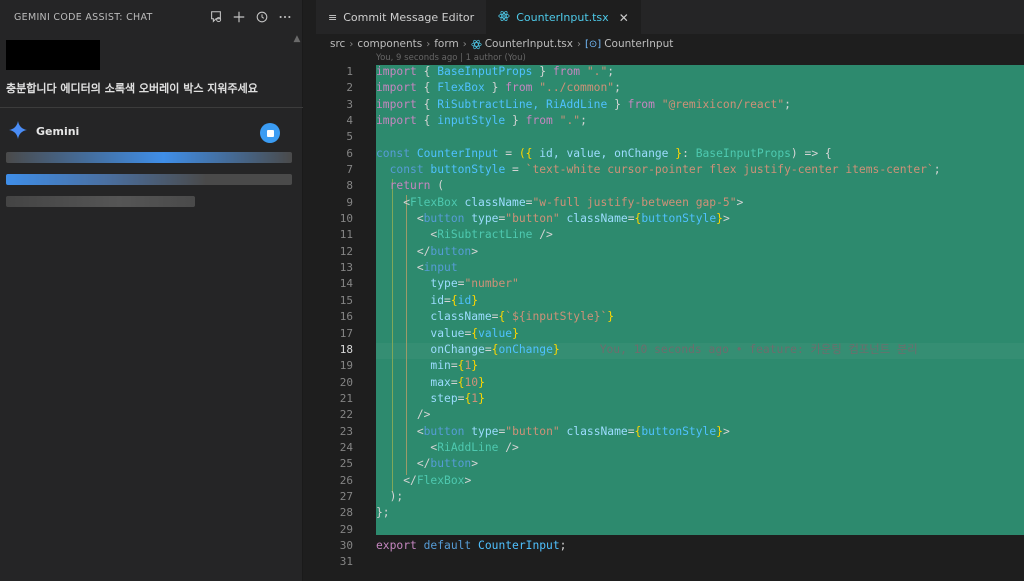 This screenshot has width=1024, height=581. I want to click on code-line: 27 );, so click(670, 497).